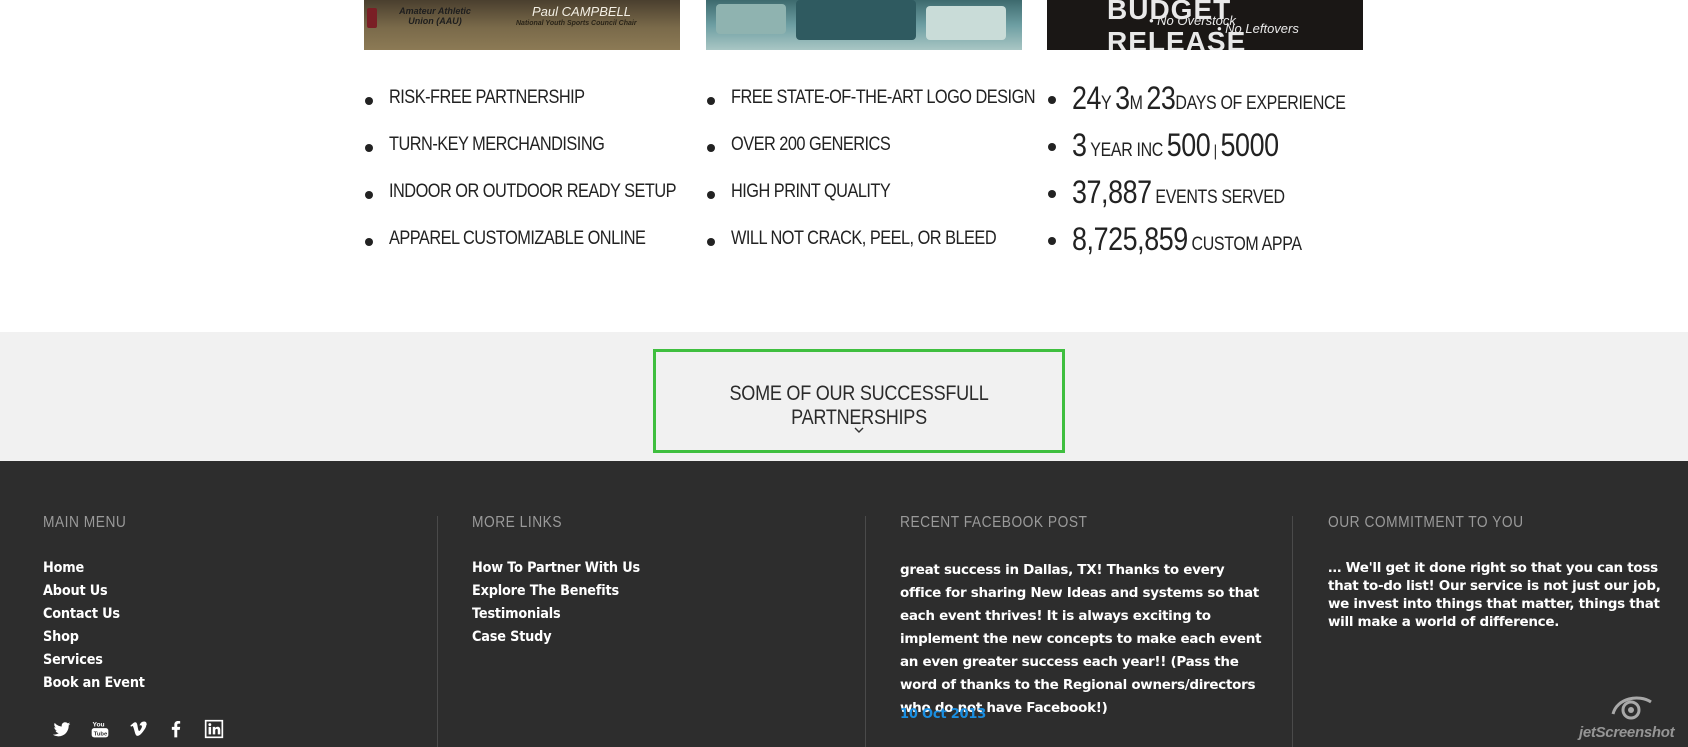  What do you see at coordinates (864, 25) in the screenshot?
I see `merchandise-photo` at bounding box center [864, 25].